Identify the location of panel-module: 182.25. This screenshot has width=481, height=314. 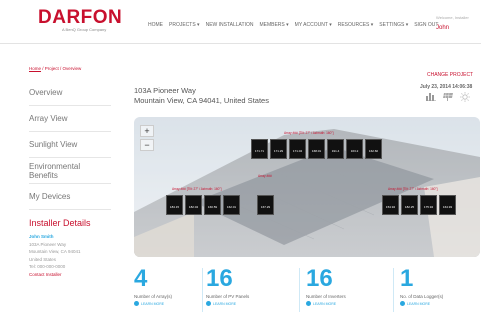
(409, 205).